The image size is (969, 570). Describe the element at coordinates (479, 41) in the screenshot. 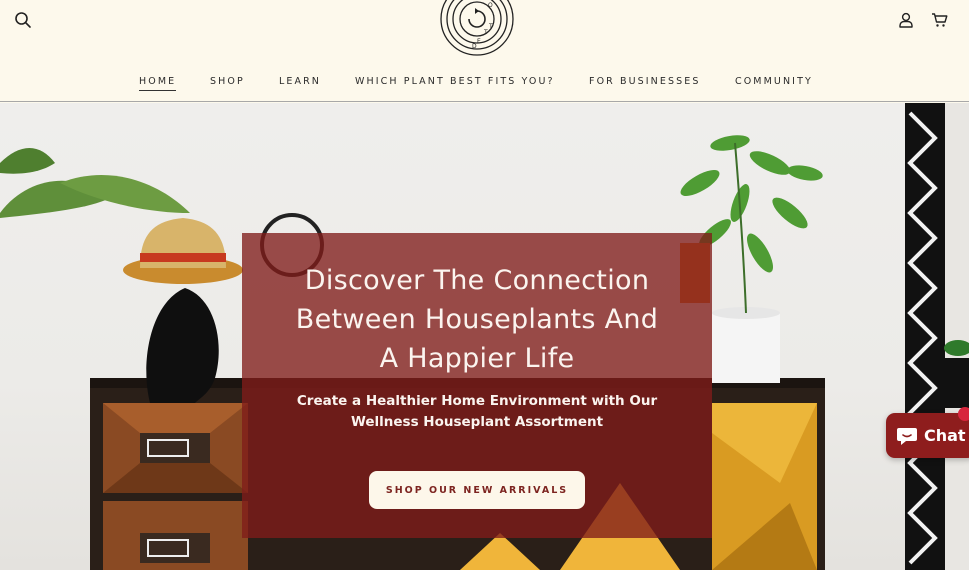

I see `logo-letter: E` at that location.